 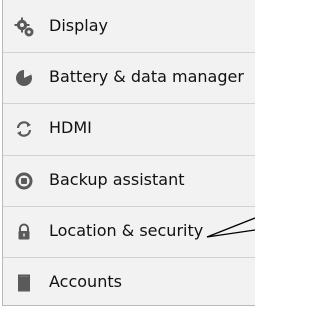 I want to click on settings-item-label: Location & security, so click(x=126, y=230).